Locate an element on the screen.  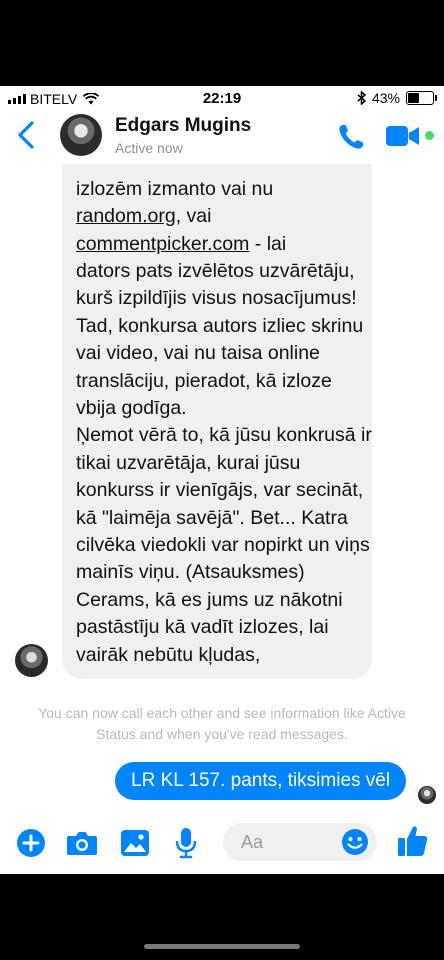
photo-gallery-icon is located at coordinates (135, 843).